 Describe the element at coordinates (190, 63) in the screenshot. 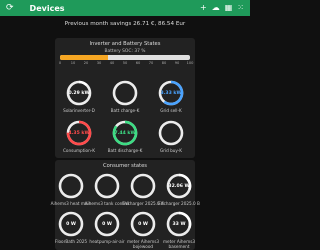

I see `battery-scale-label: 100` at that location.